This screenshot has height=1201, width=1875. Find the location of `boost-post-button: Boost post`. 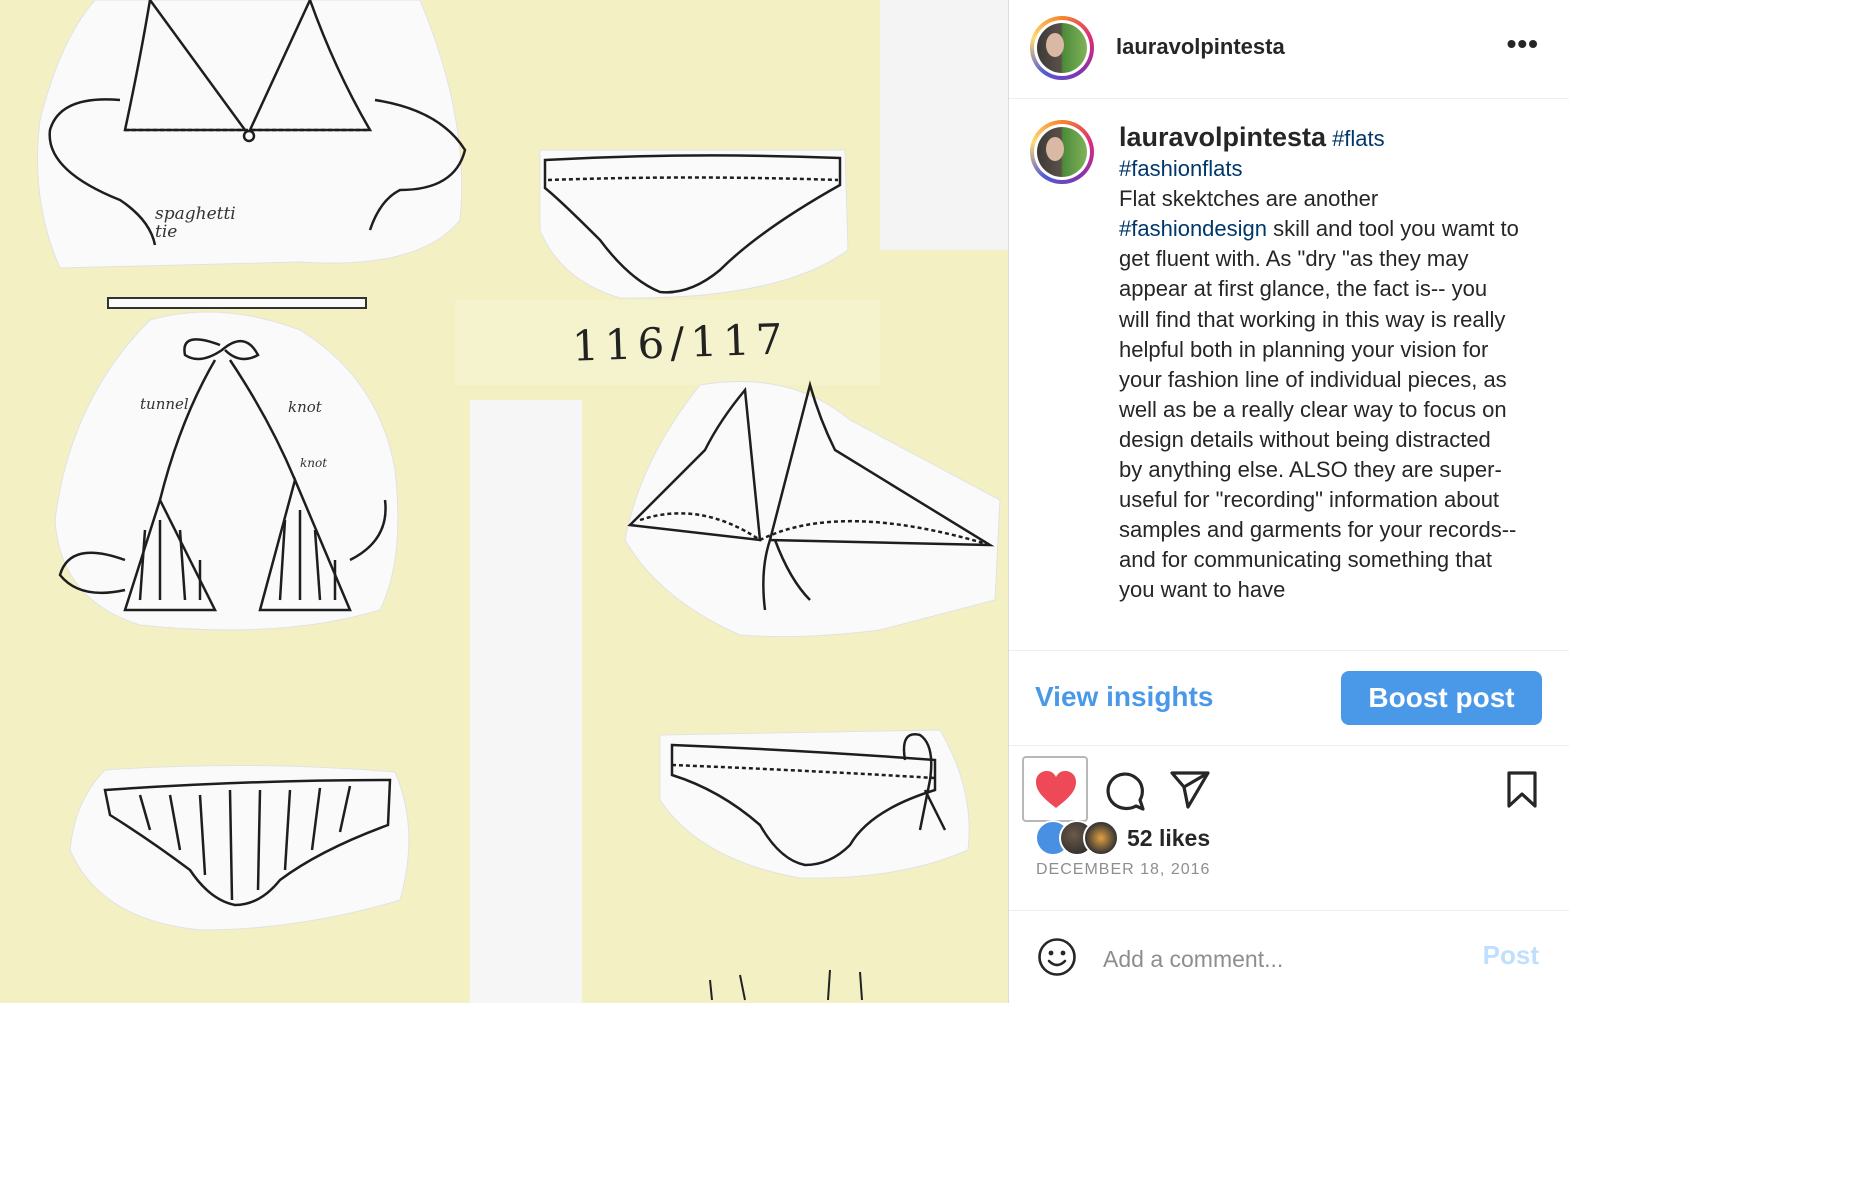

boost-post-button: Boost post is located at coordinates (1441, 698).